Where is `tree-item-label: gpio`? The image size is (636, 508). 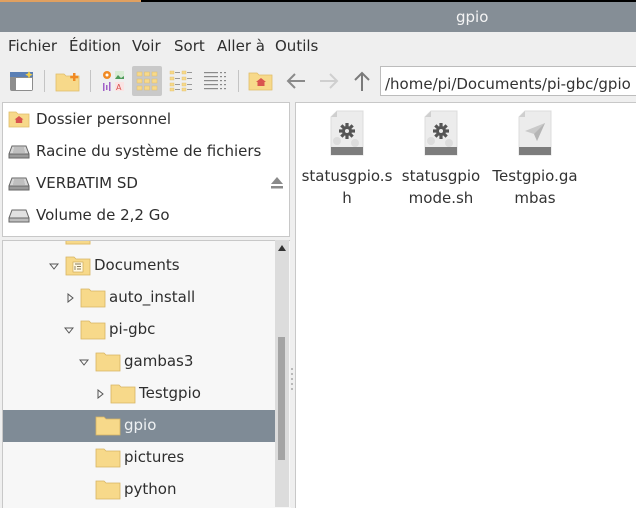 tree-item-label: gpio is located at coordinates (140, 425).